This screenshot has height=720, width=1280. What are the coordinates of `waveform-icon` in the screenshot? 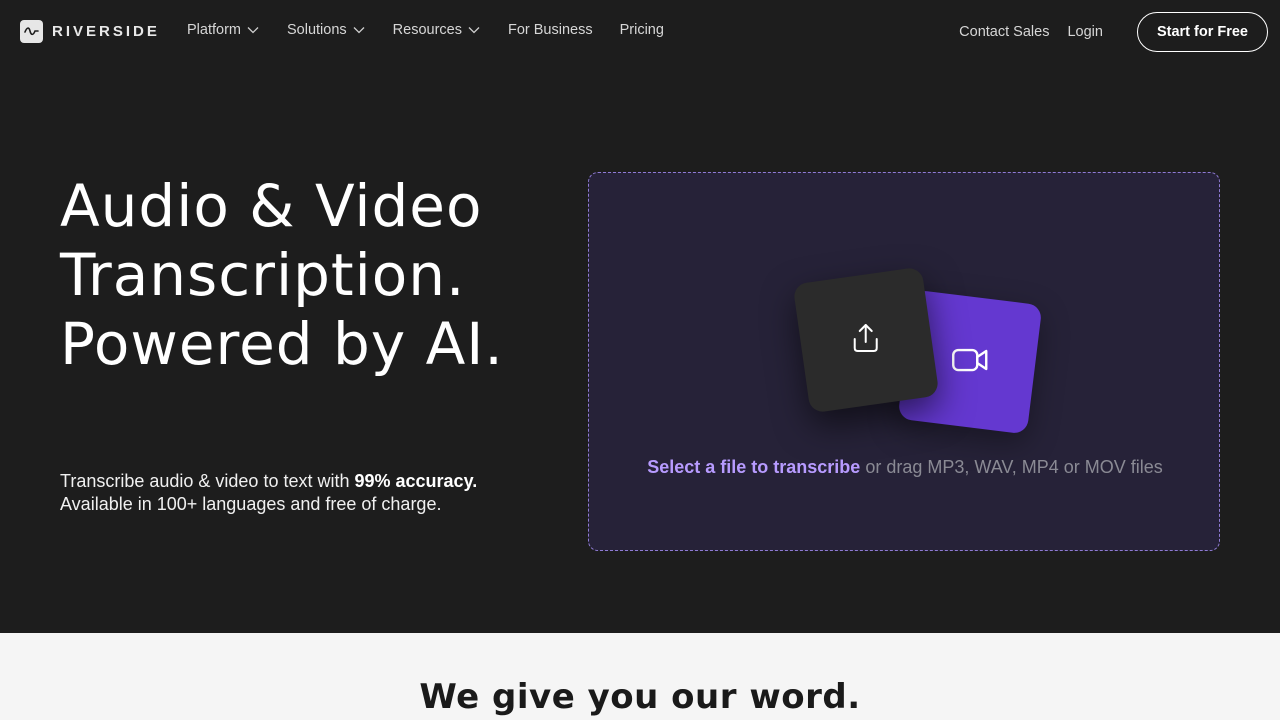 It's located at (31, 31).